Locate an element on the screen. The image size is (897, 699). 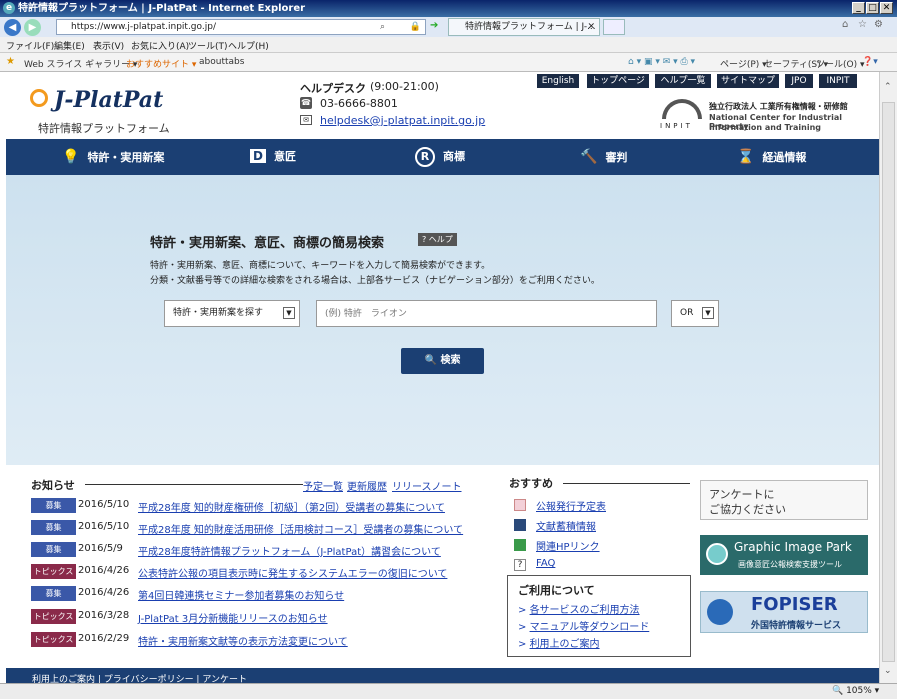
hourglass-icon: ⌛ is located at coordinates (746, 157).